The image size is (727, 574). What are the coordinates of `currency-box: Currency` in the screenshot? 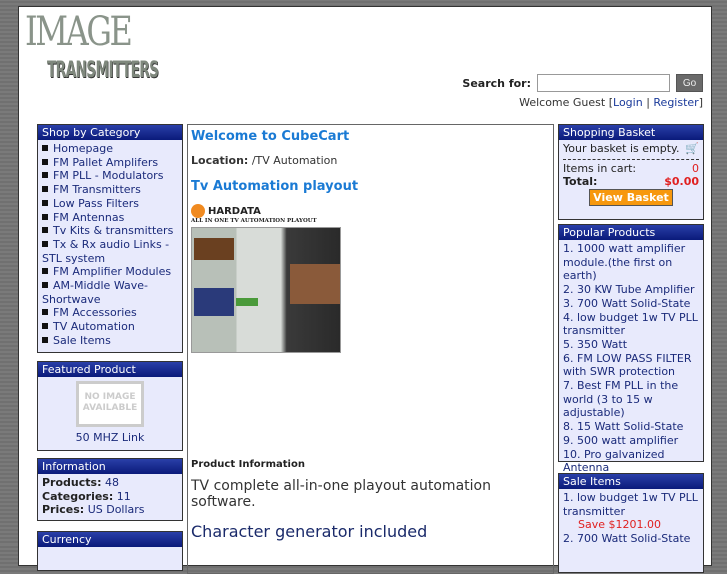 It's located at (110, 551).